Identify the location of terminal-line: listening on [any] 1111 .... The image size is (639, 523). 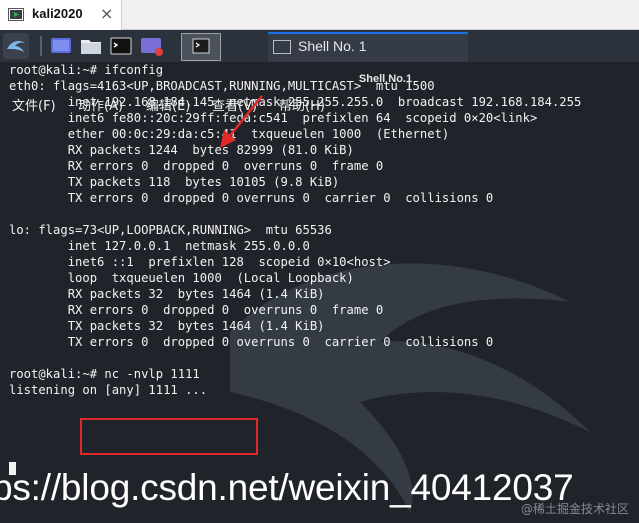
(108, 390).